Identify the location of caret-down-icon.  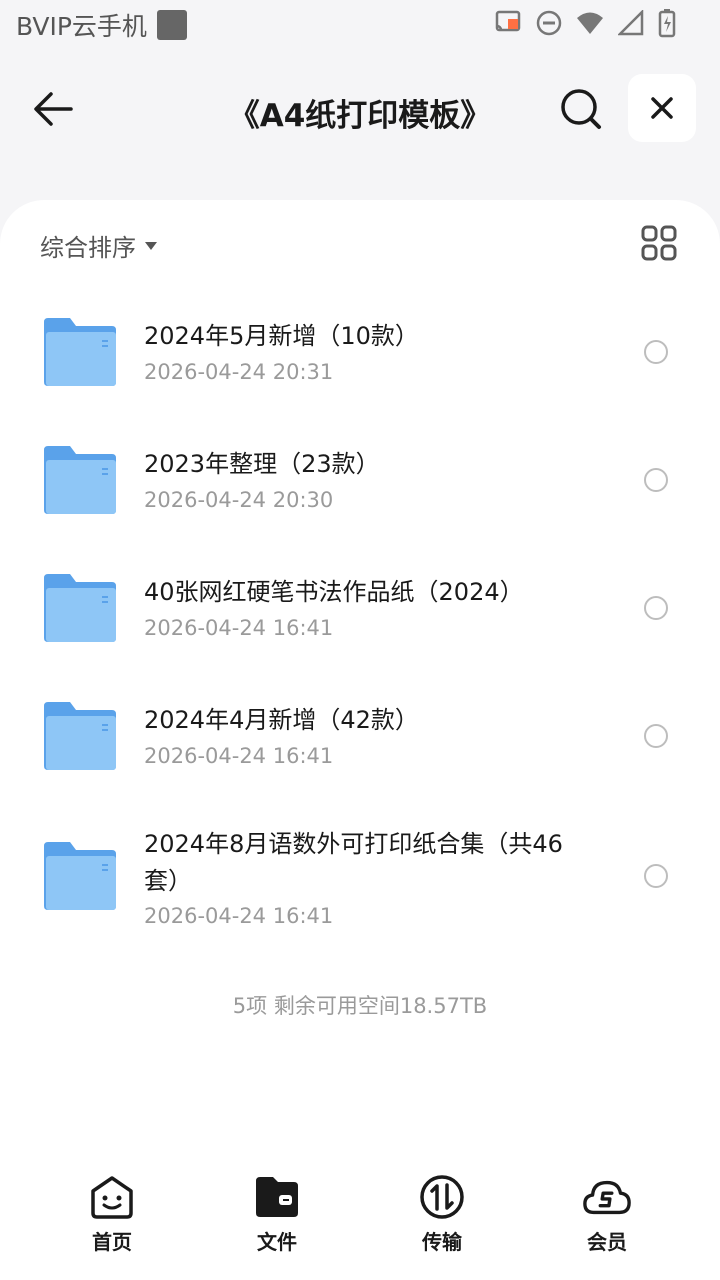
(151, 245).